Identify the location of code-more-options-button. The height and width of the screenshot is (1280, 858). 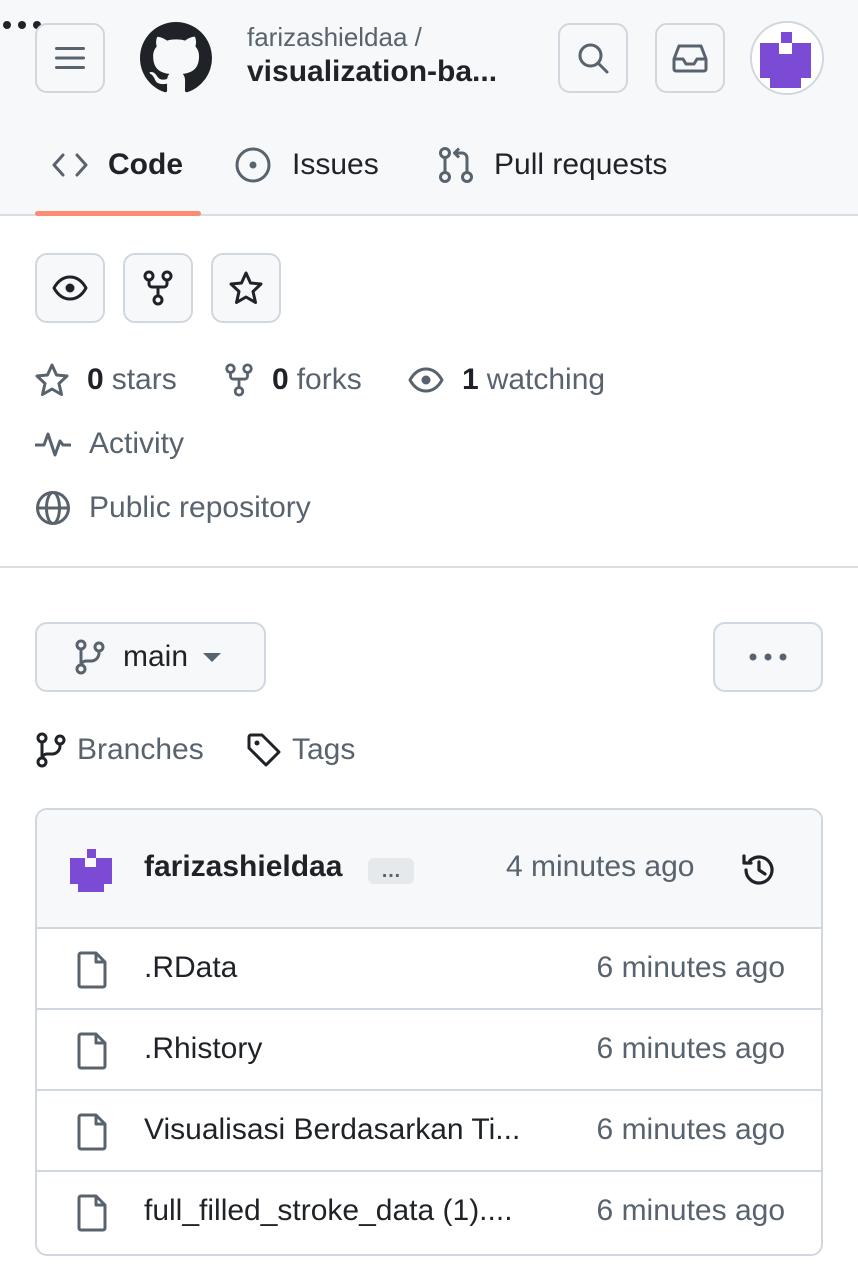
(768, 657).